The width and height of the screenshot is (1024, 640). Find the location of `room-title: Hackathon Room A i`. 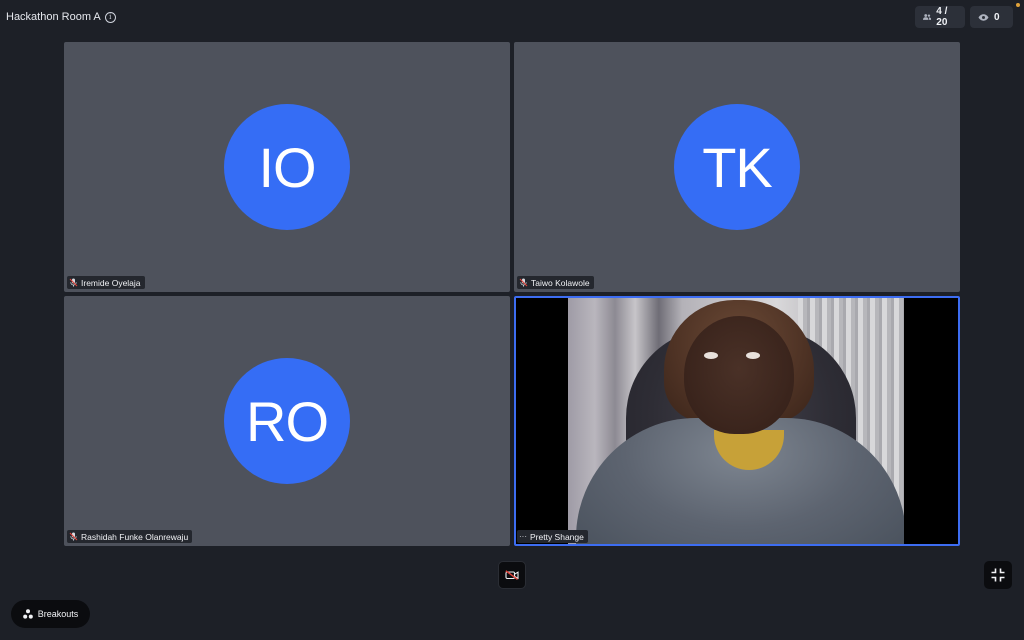

room-title: Hackathon Room A i is located at coordinates (61, 17).